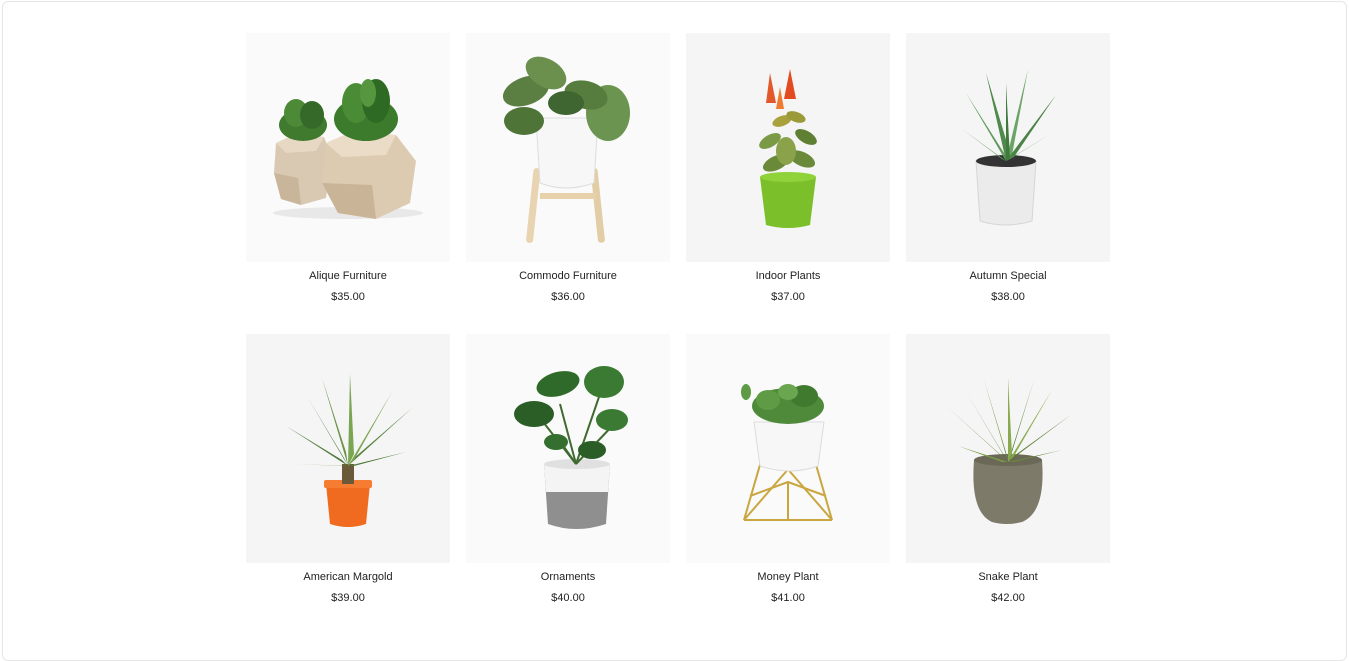 This screenshot has height=661, width=1349. Describe the element at coordinates (788, 598) in the screenshot. I see `product-price: $41.00` at that location.